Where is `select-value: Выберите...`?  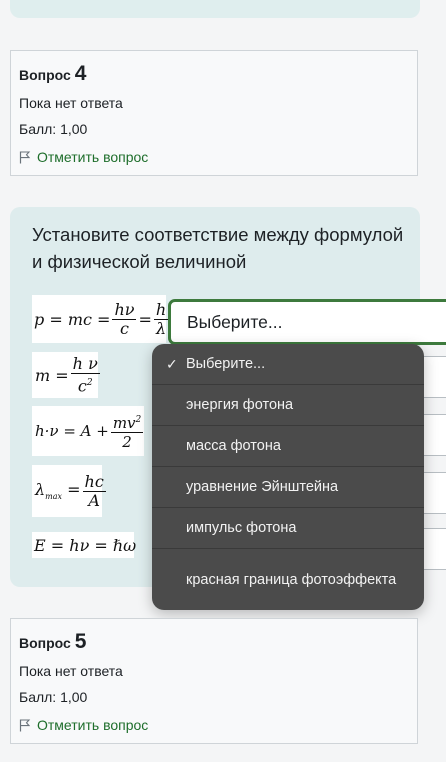 select-value: Выберите... is located at coordinates (235, 321).